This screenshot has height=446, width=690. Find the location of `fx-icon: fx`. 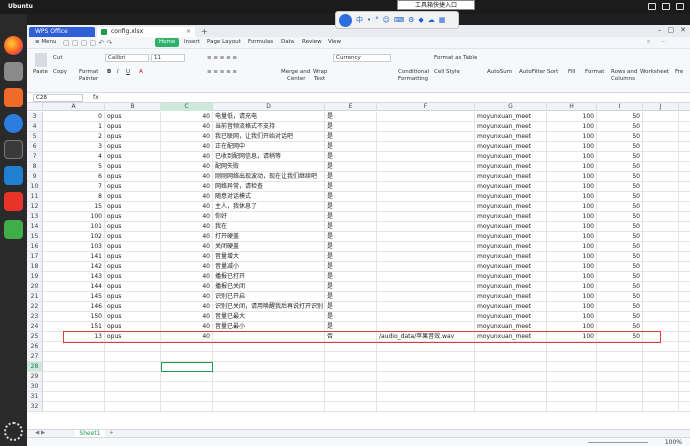

fx-icon: fx is located at coordinates (96, 97).